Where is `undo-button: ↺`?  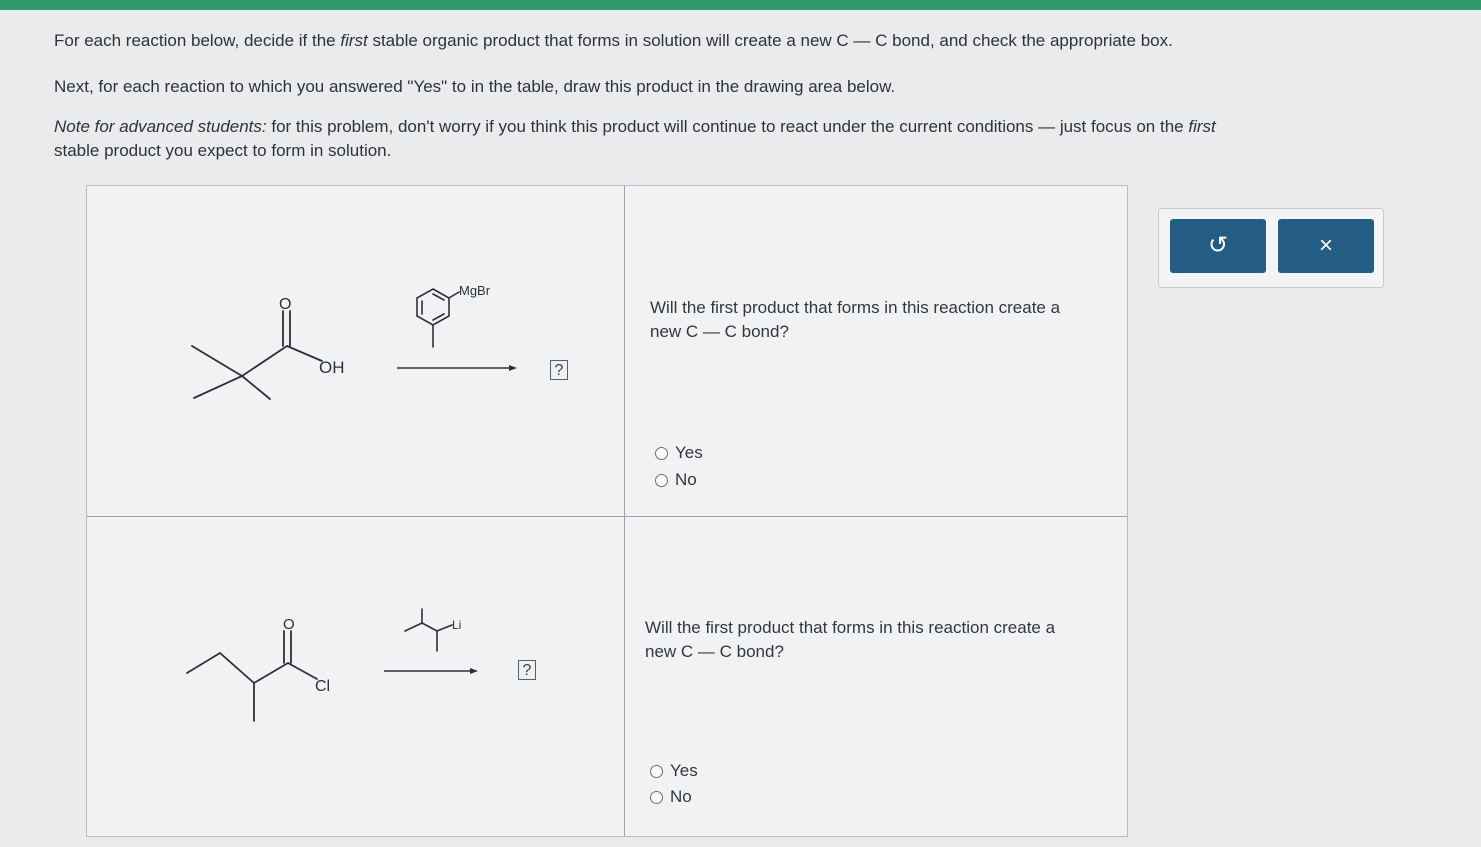 undo-button: ↺ is located at coordinates (1218, 246).